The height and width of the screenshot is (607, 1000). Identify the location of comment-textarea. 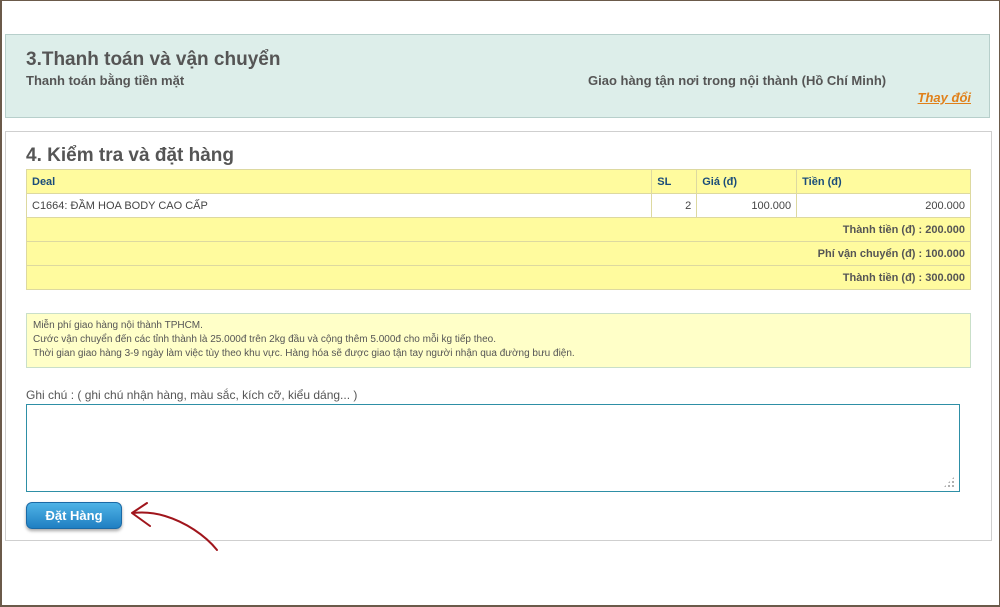
(493, 448).